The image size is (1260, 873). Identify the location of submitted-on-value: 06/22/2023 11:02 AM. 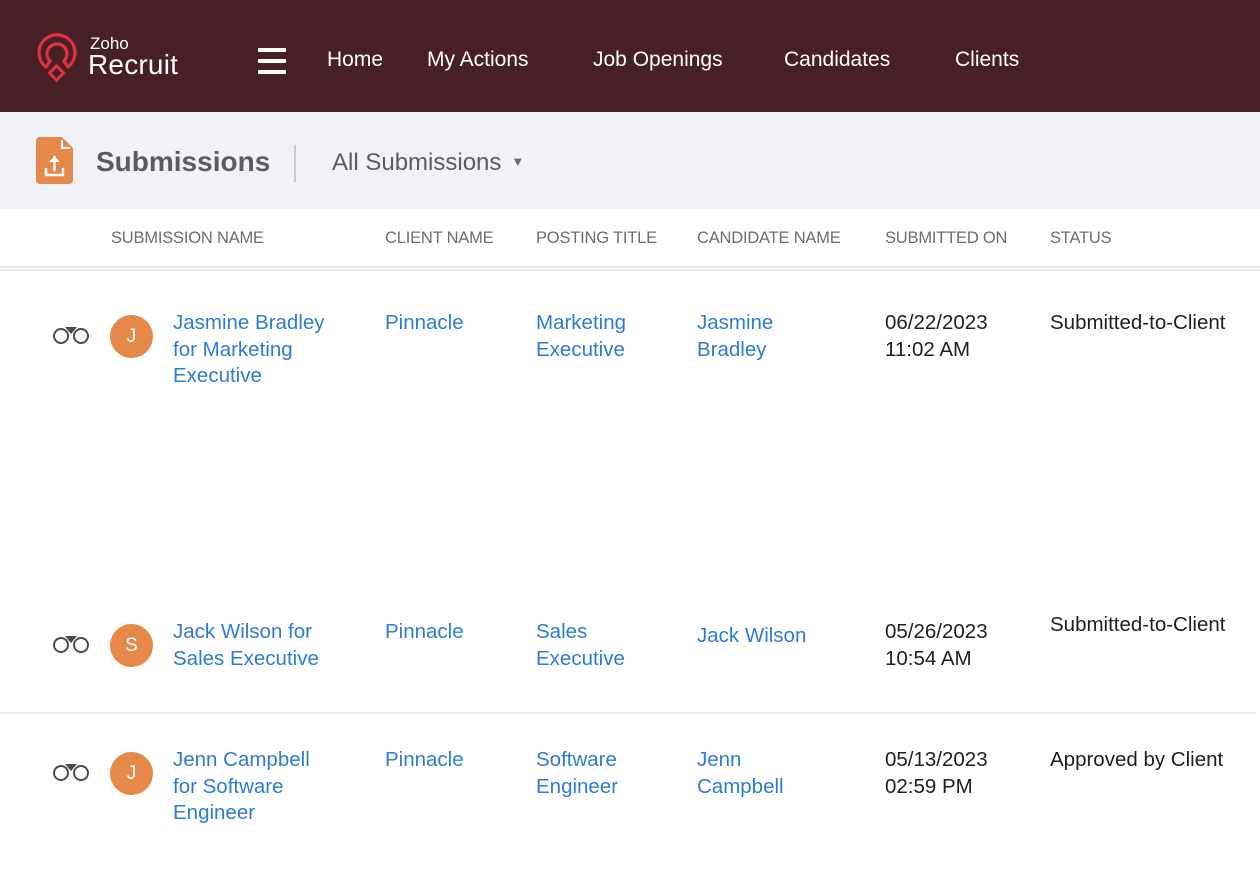
(936, 336).